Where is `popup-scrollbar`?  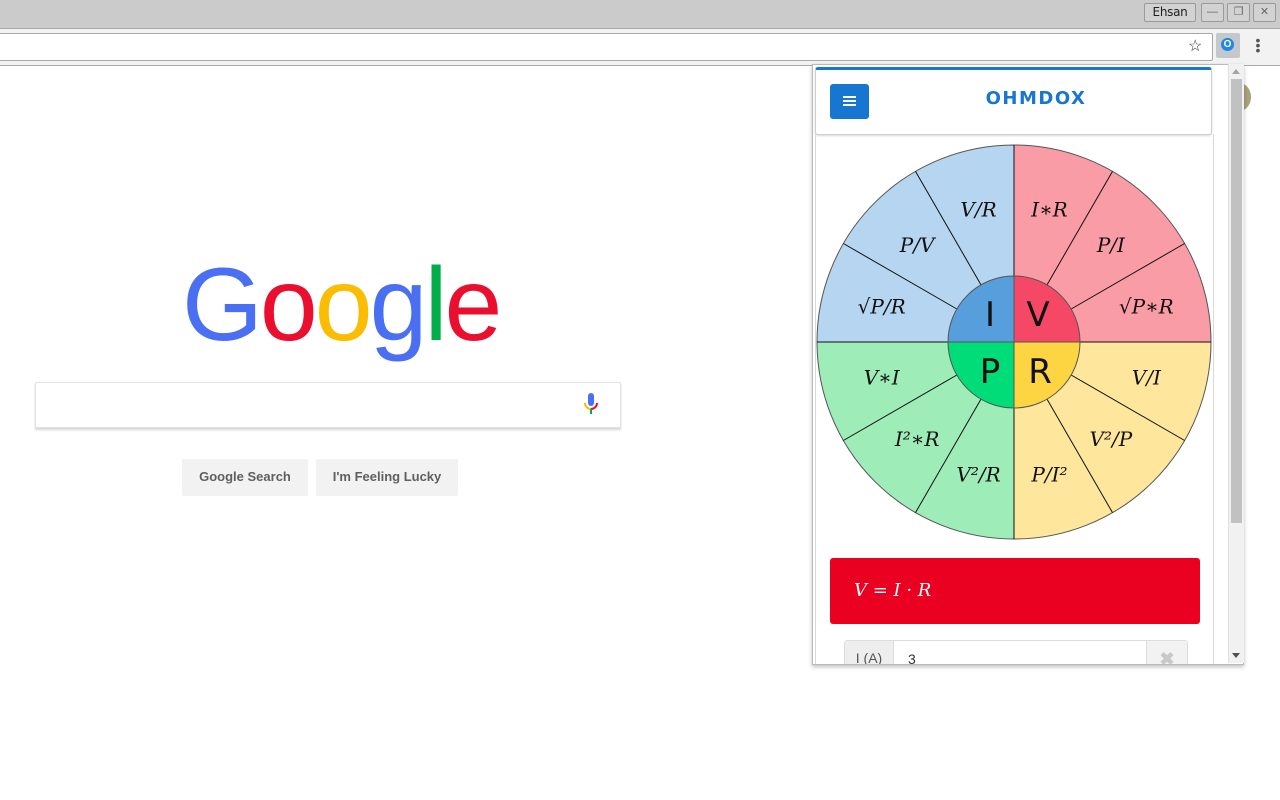
popup-scrollbar is located at coordinates (1236, 363).